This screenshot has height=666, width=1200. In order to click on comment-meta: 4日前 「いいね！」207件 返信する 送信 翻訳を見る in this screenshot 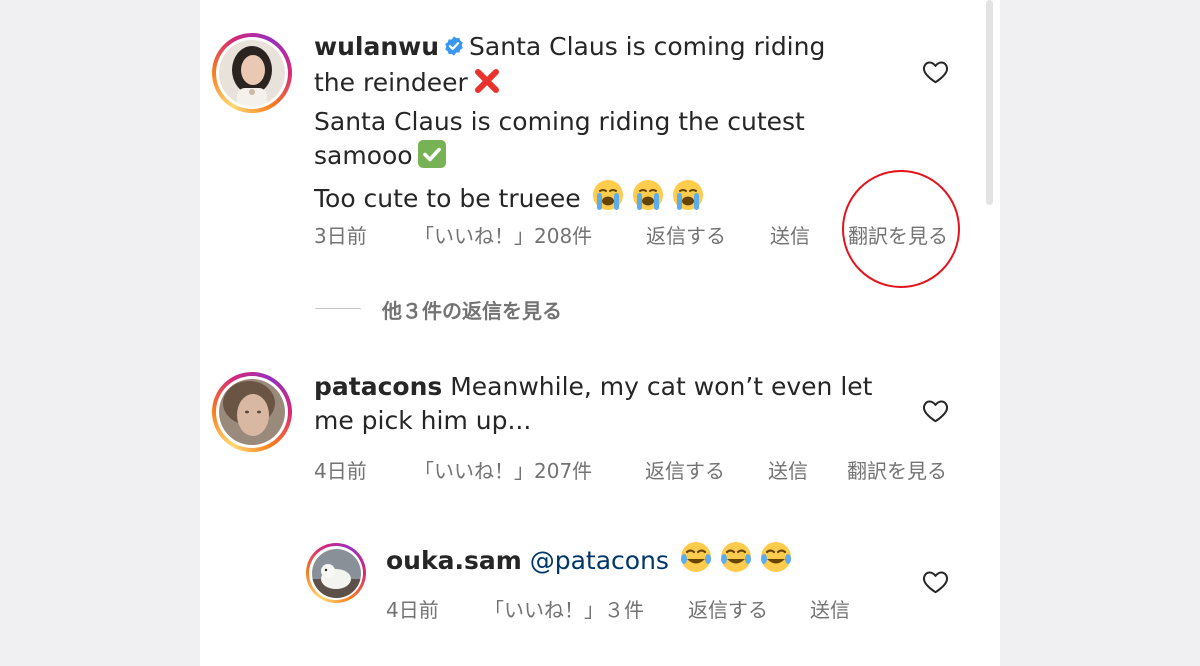, I will do `click(644, 469)`.